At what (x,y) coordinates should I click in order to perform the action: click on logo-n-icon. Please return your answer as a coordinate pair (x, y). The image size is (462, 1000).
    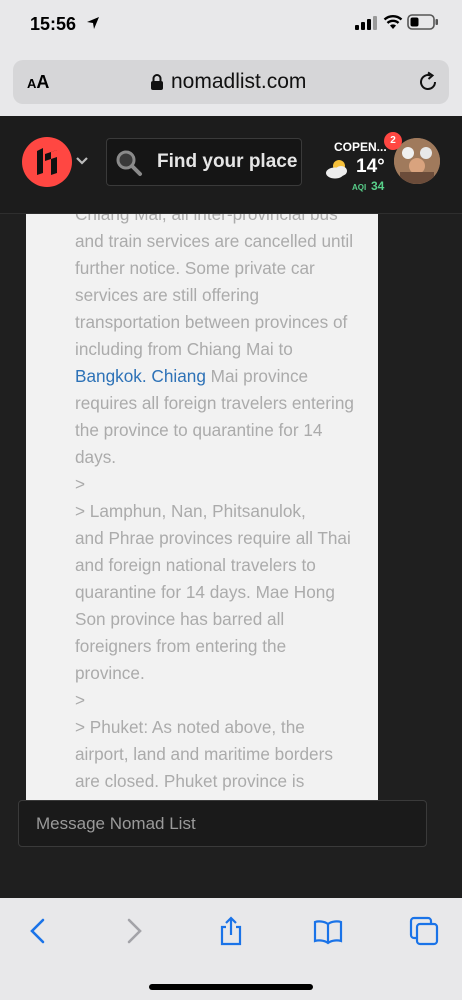
    Looking at the image, I should click on (47, 161).